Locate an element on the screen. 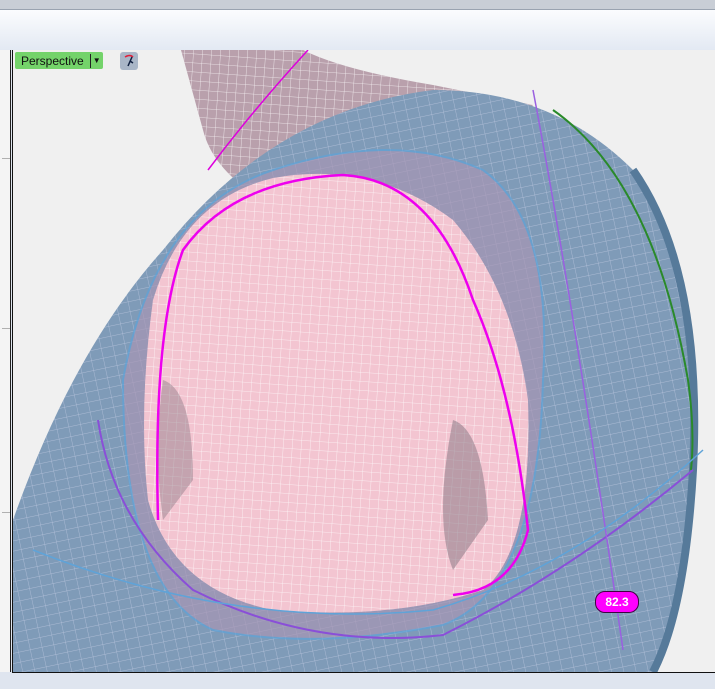 The height and width of the screenshot is (689, 715). caret-down-icon: ▼ is located at coordinates (96, 60).